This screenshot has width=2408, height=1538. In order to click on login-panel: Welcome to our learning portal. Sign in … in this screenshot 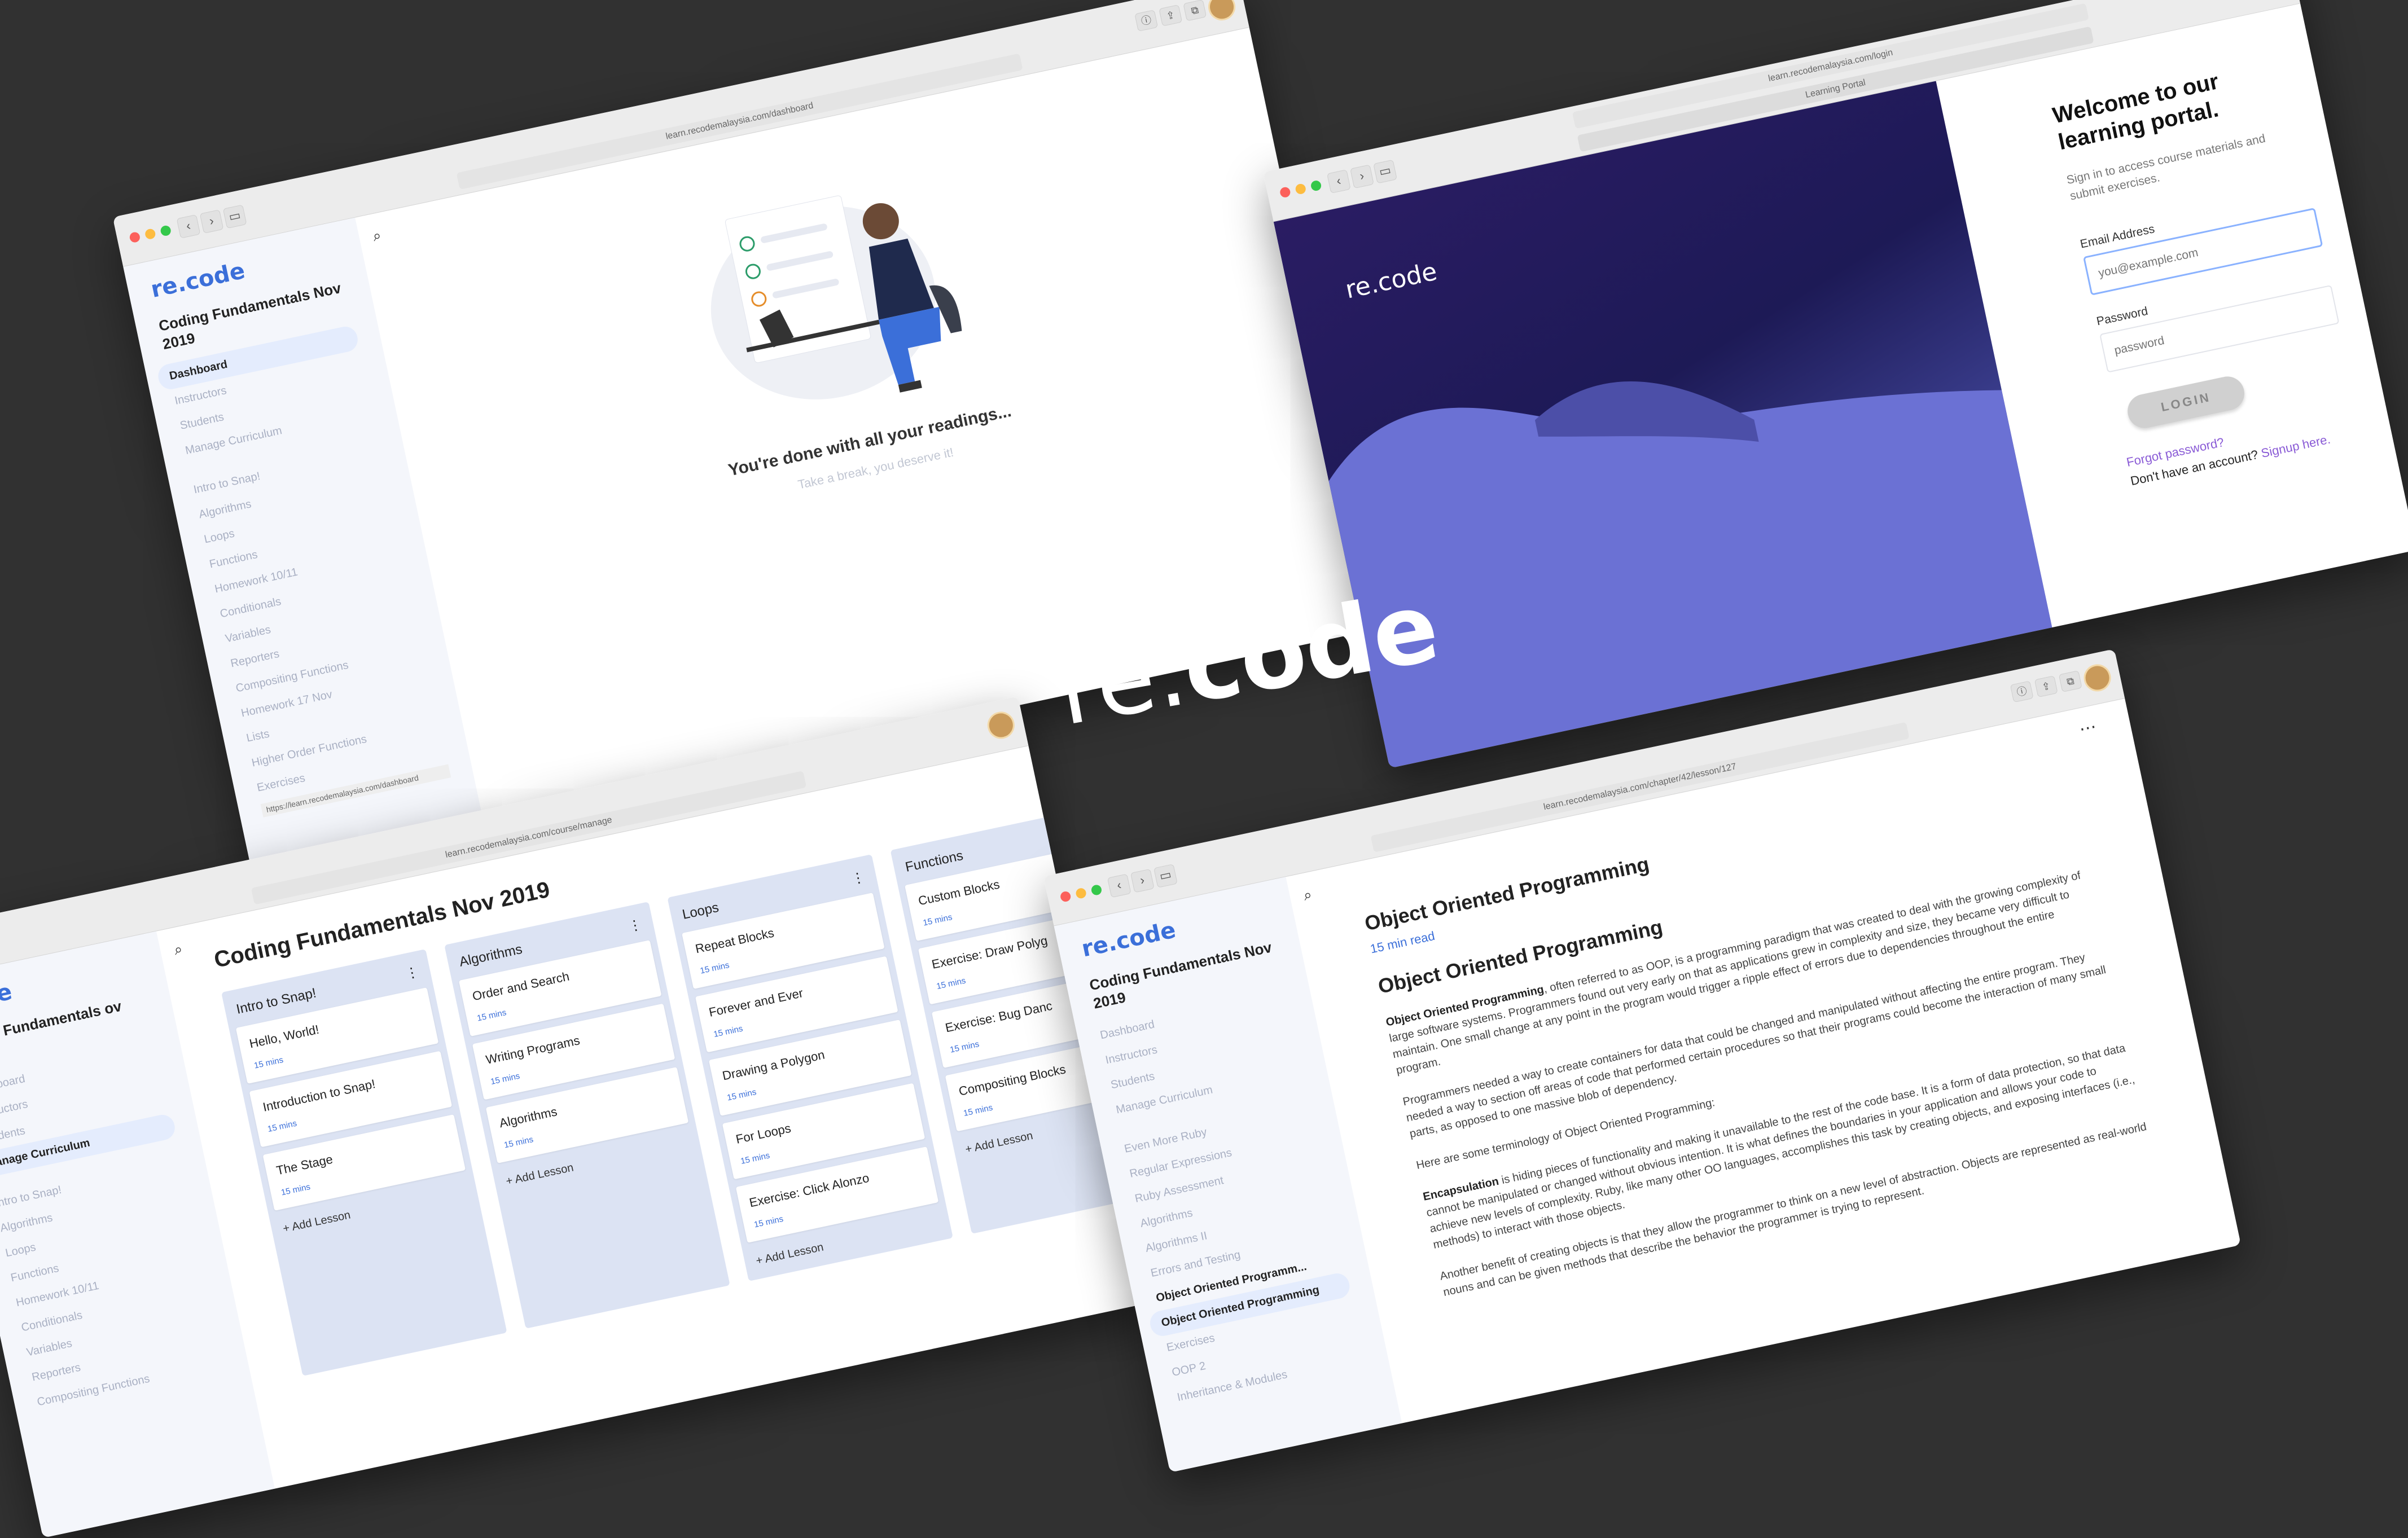, I will do `click(2210, 307)`.